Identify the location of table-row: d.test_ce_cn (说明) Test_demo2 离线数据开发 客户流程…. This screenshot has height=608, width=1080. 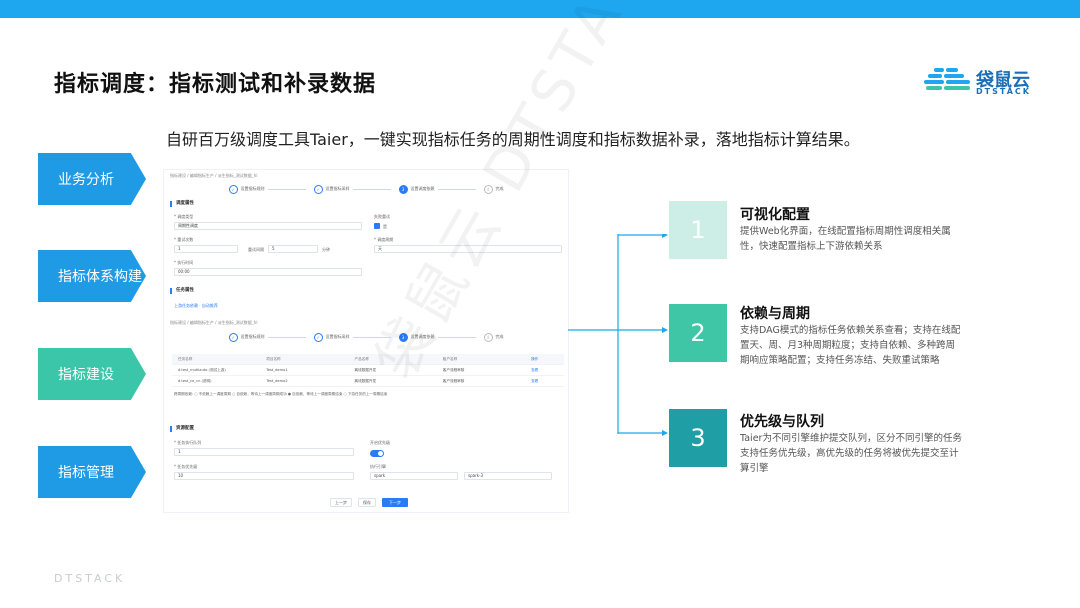
(368, 381).